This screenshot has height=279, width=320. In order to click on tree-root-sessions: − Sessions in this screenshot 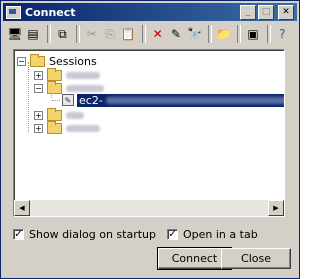, I will do `click(57, 60)`.